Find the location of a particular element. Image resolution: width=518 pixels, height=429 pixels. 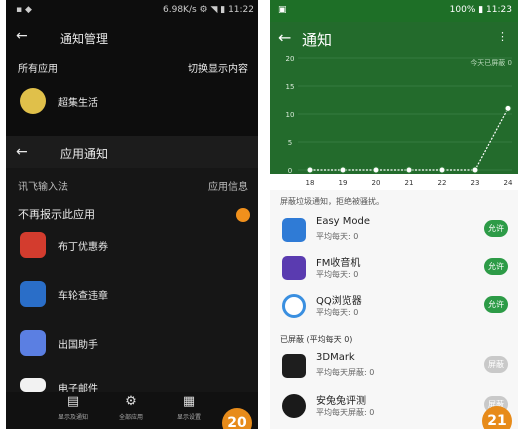

no-more-label: 不再报示此应用 is located at coordinates (56, 214).